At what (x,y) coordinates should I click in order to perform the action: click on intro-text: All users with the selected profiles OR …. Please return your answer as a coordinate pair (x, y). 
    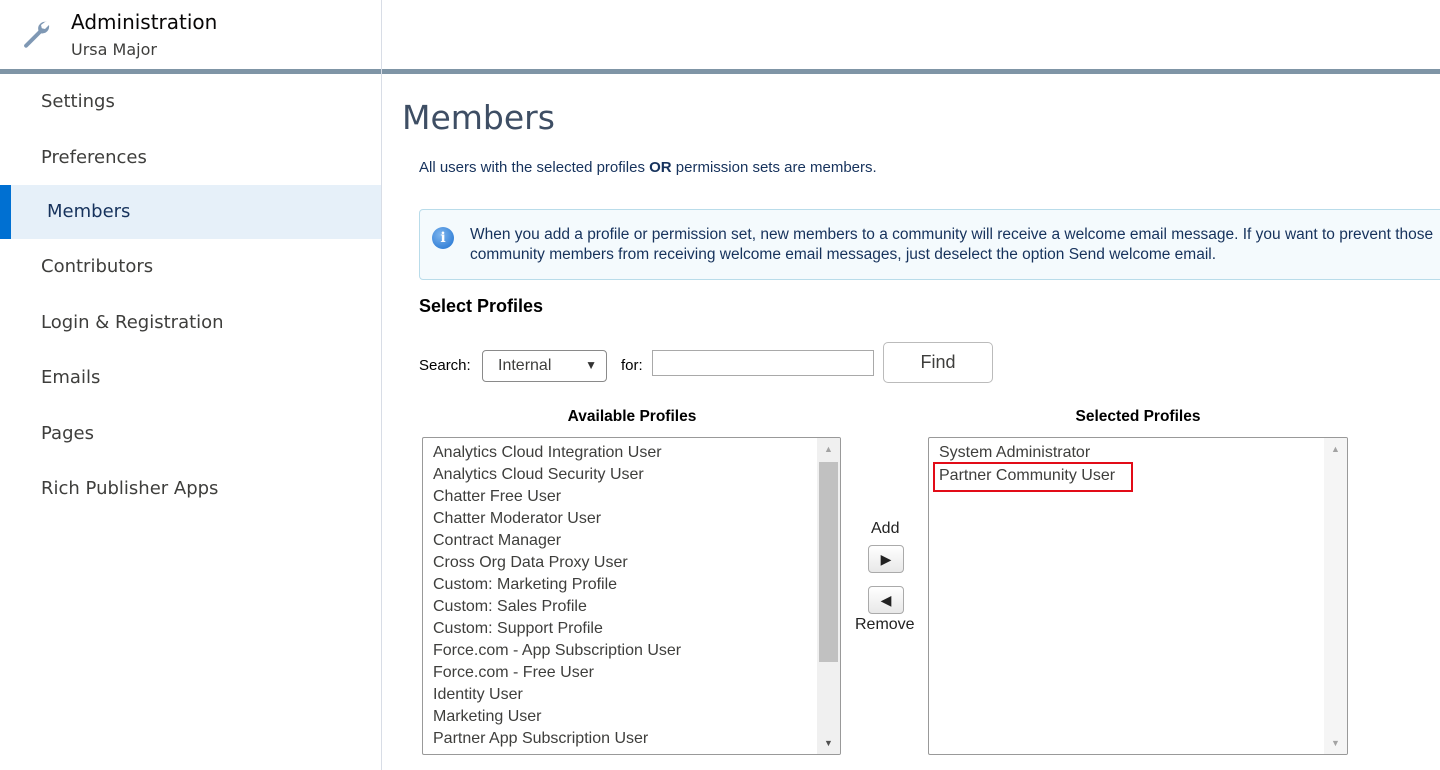
    Looking at the image, I should click on (648, 167).